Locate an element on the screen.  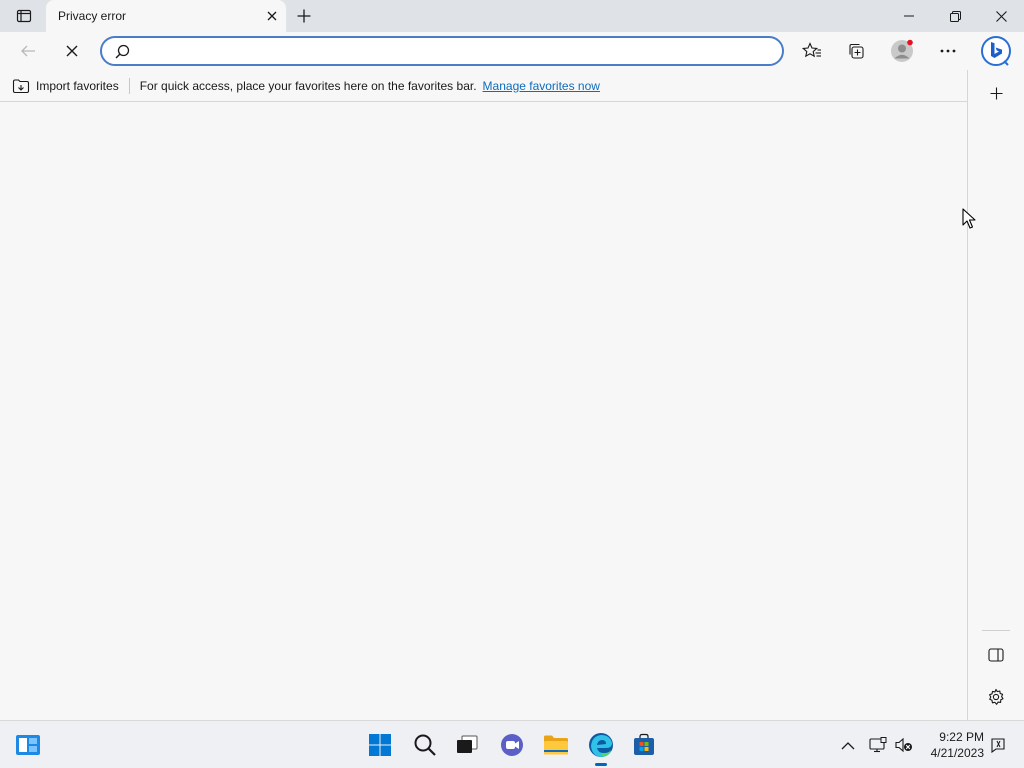
sidebar-panel-icon is located at coordinates (996, 655).